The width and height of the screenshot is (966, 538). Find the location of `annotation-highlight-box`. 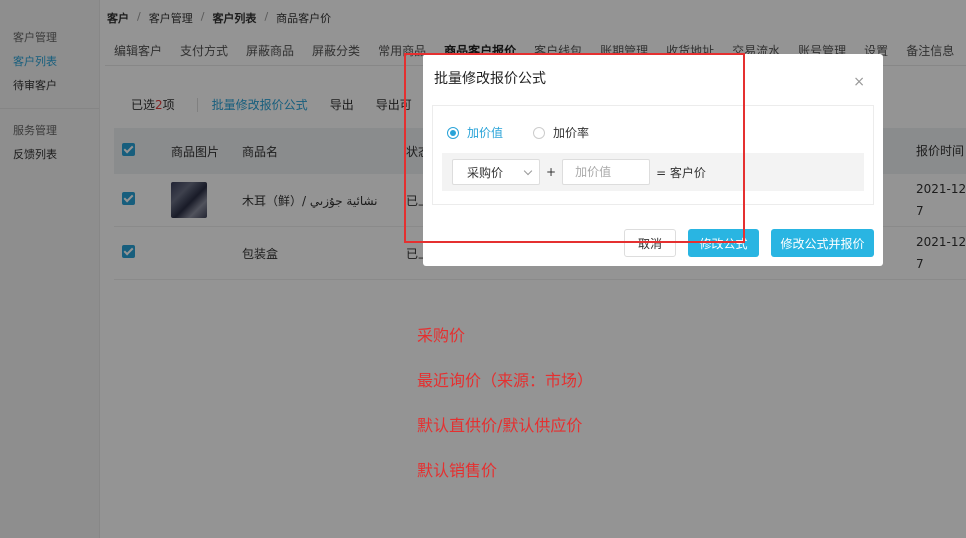

annotation-highlight-box is located at coordinates (574, 148).